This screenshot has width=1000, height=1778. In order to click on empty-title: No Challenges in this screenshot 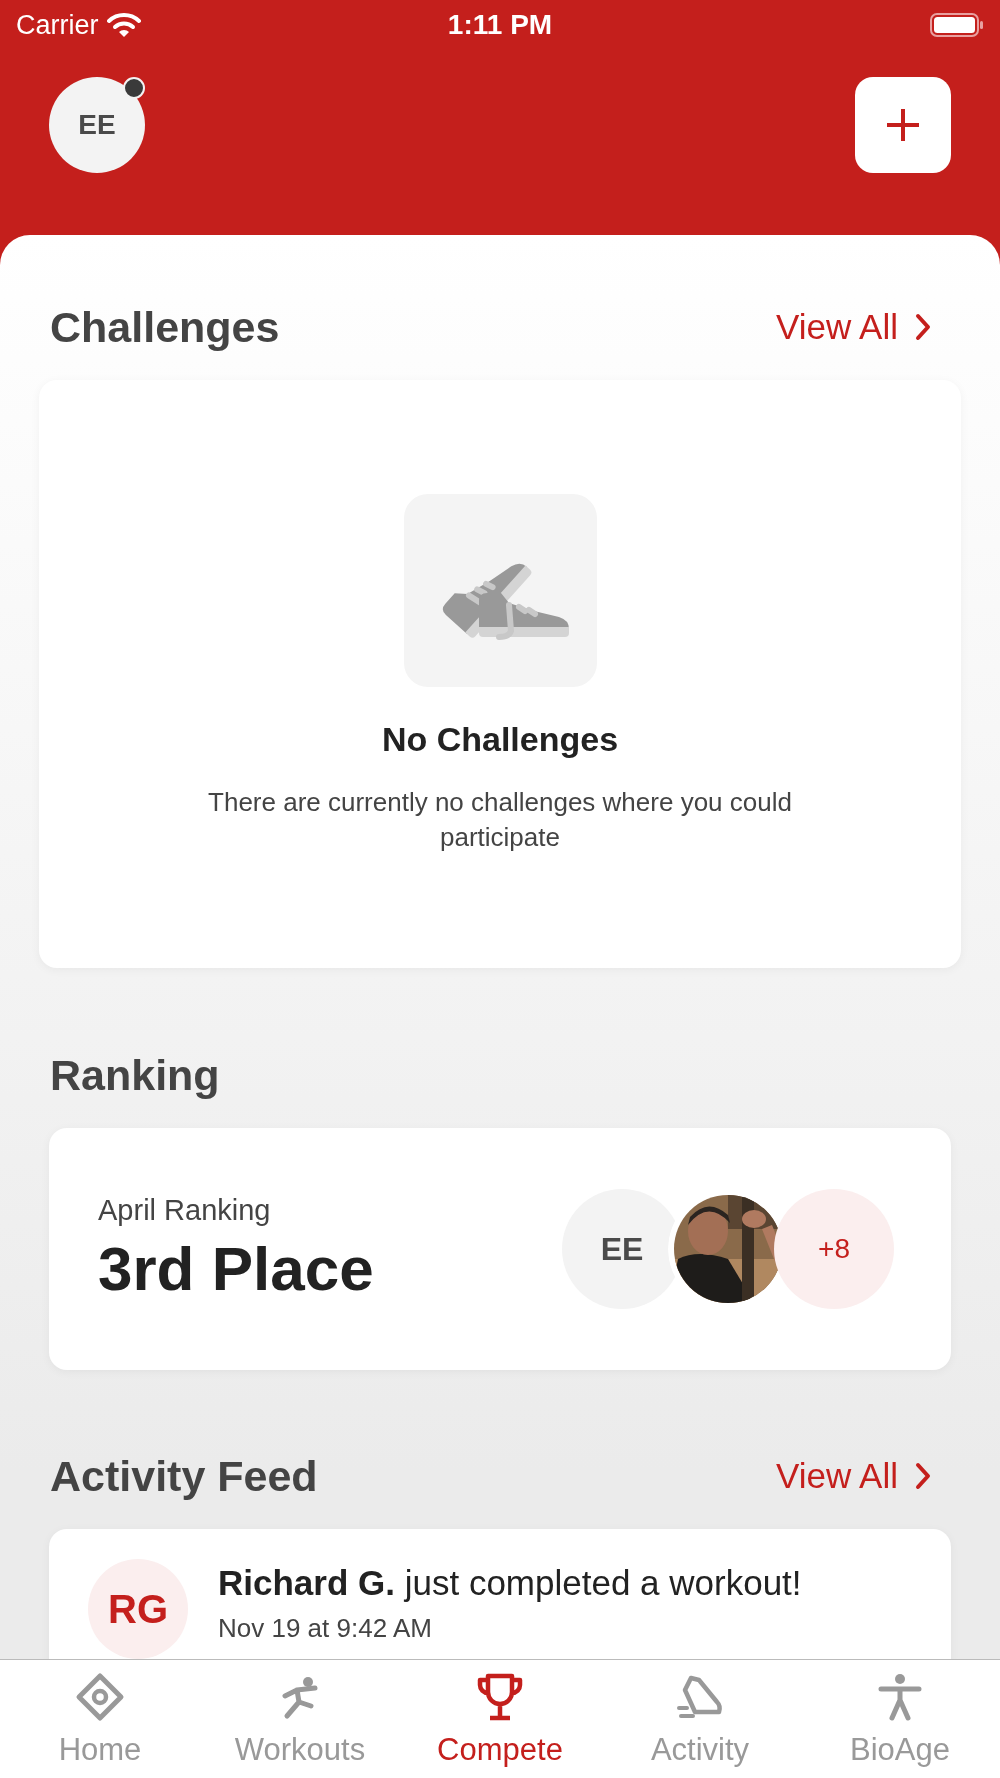, I will do `click(500, 739)`.